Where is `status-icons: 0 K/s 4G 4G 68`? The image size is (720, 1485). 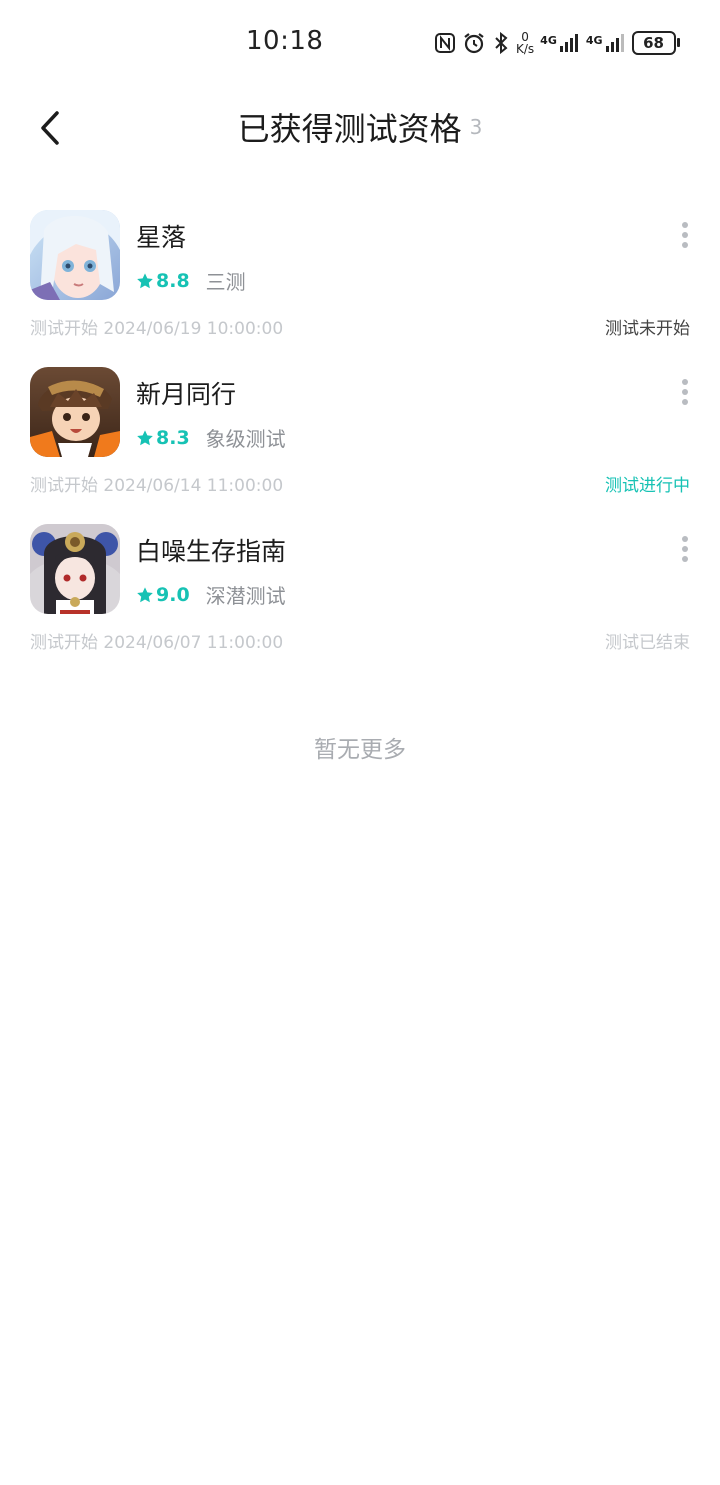 status-icons: 0 K/s 4G 4G 68 is located at coordinates (557, 43).